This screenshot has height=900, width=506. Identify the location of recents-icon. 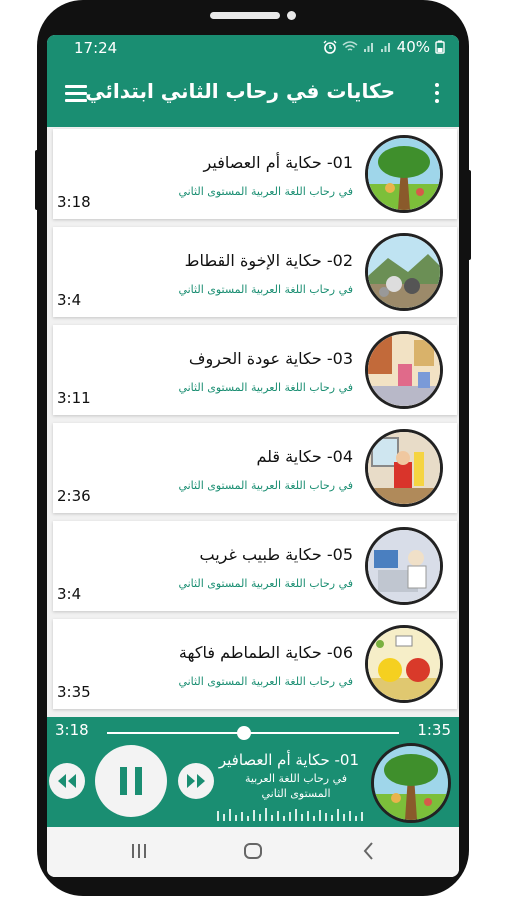
(139, 853).